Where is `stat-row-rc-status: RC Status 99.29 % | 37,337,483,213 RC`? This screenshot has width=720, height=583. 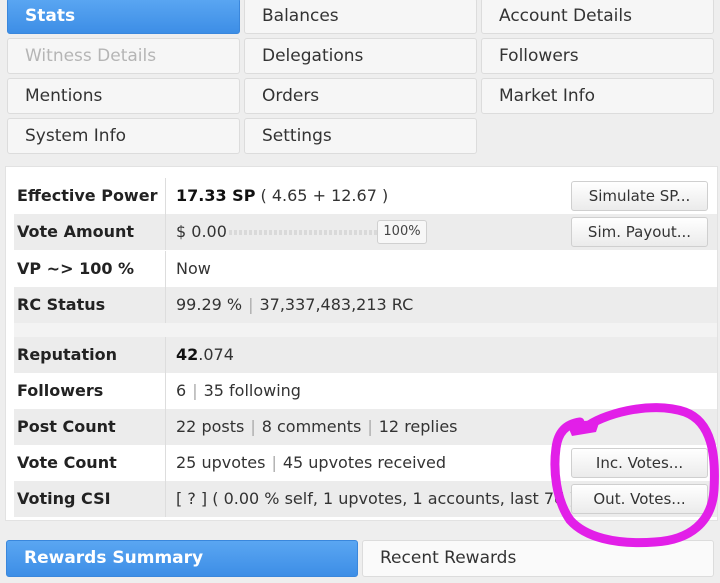 stat-row-rc-status: RC Status 99.29 % | 37,337,483,213 RC is located at coordinates (365, 305).